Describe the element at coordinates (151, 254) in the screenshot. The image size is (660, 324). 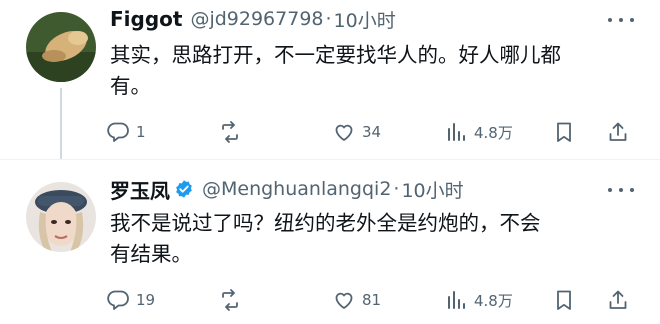
I see `tweet-text-line: 有结果。` at that location.